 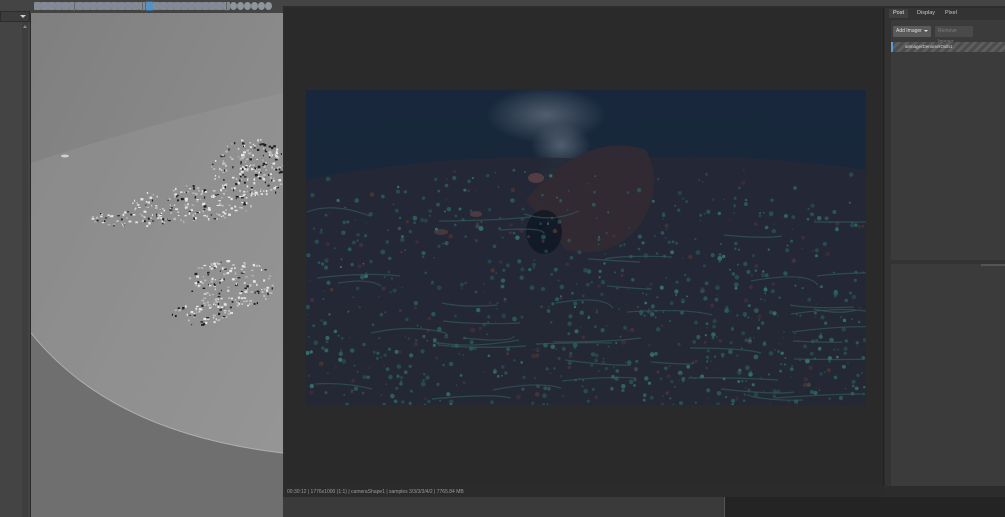 I want to click on shade-icon, so click(x=198, y=6).